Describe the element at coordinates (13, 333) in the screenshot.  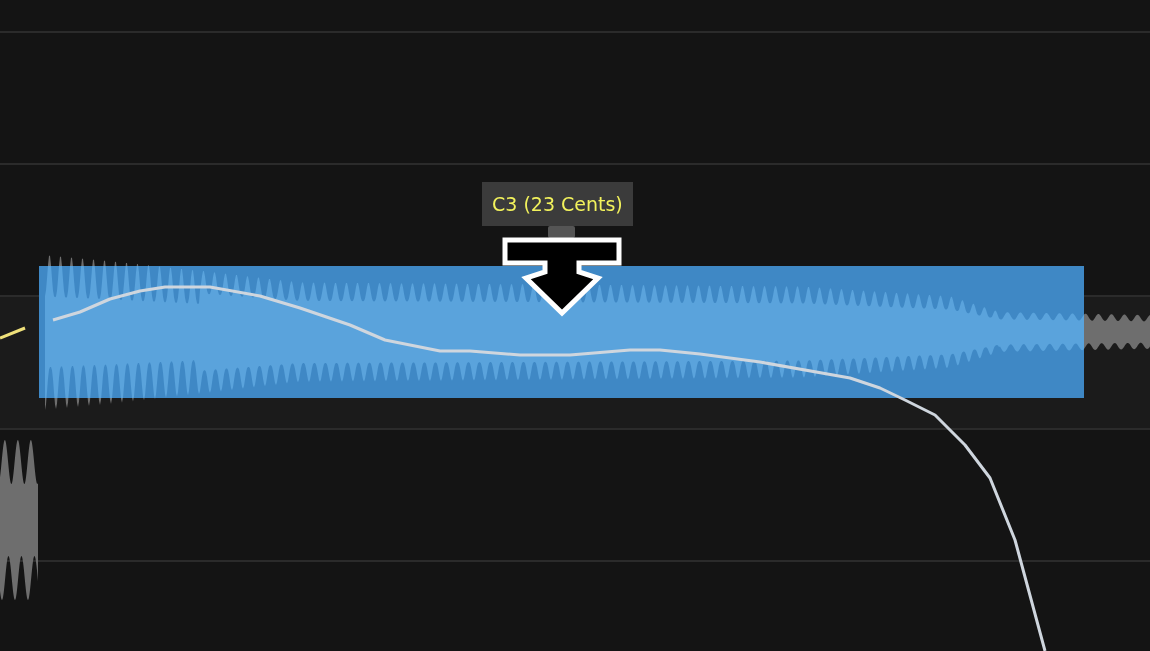
I see `pitch-segment` at that location.